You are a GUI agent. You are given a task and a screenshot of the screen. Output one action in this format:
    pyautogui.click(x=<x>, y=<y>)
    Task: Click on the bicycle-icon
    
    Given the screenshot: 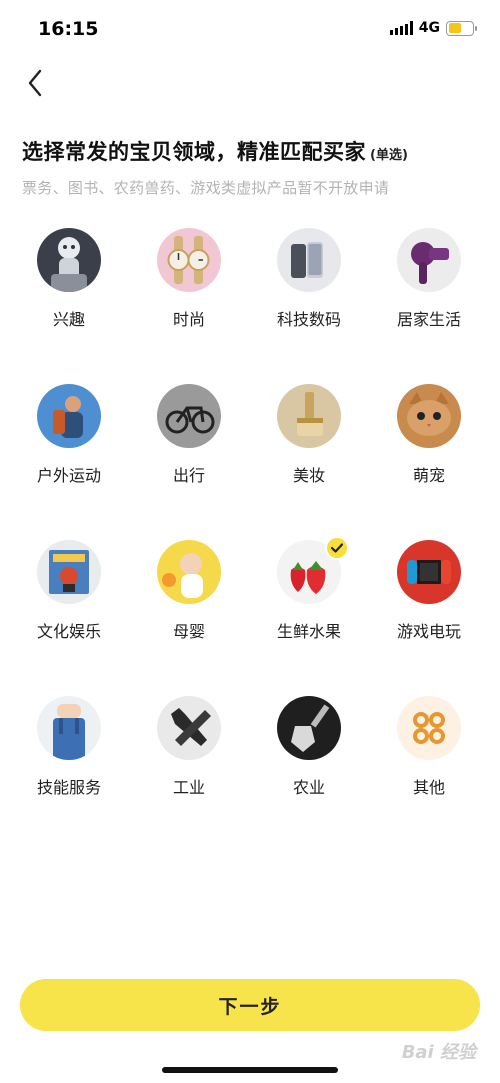 What is the action you would take?
    pyautogui.click(x=189, y=416)
    